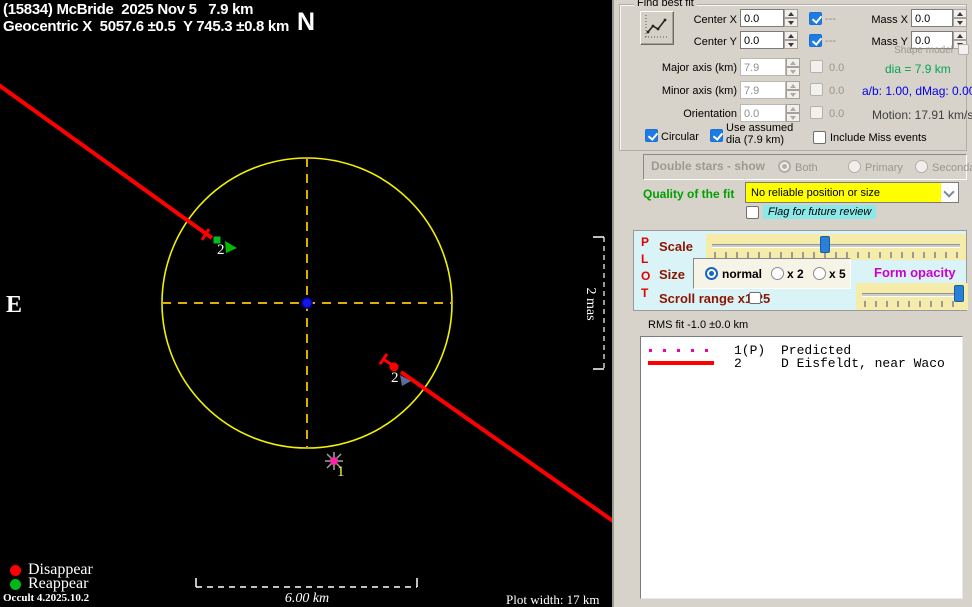 This screenshot has width=972, height=607. Describe the element at coordinates (932, 18) in the screenshot. I see `mass-x-input` at that location.